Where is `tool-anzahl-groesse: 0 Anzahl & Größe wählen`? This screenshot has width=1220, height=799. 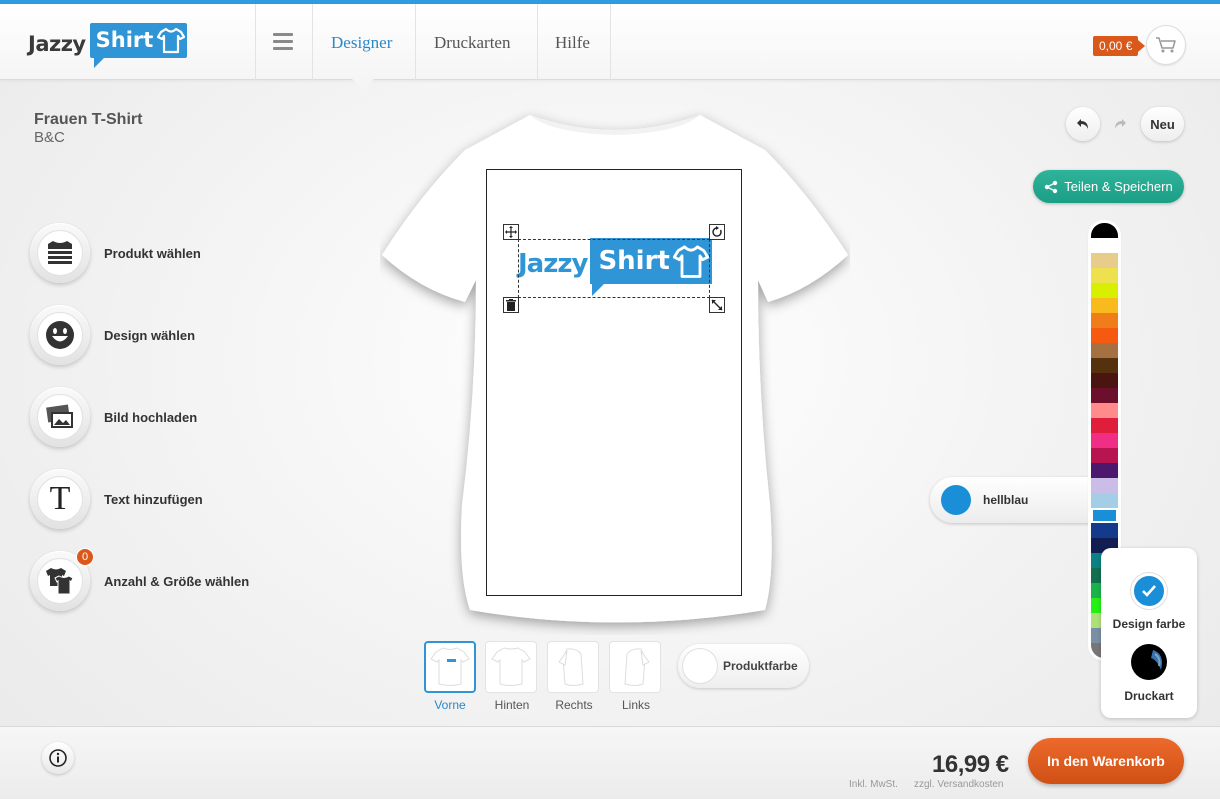 tool-anzahl-groesse: 0 Anzahl & Größe wählen is located at coordinates (140, 579).